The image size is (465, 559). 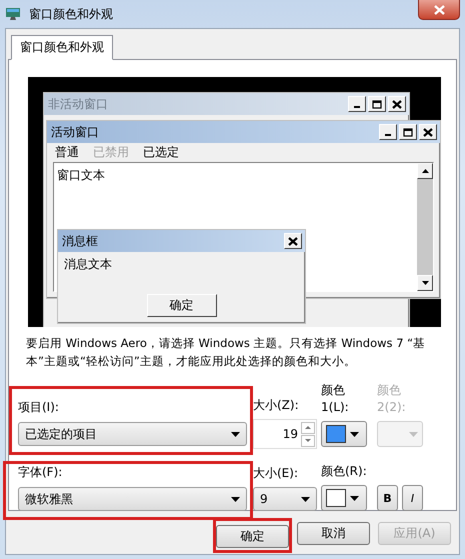 I want to click on field-label: 颜色 2(2):, so click(x=392, y=399).